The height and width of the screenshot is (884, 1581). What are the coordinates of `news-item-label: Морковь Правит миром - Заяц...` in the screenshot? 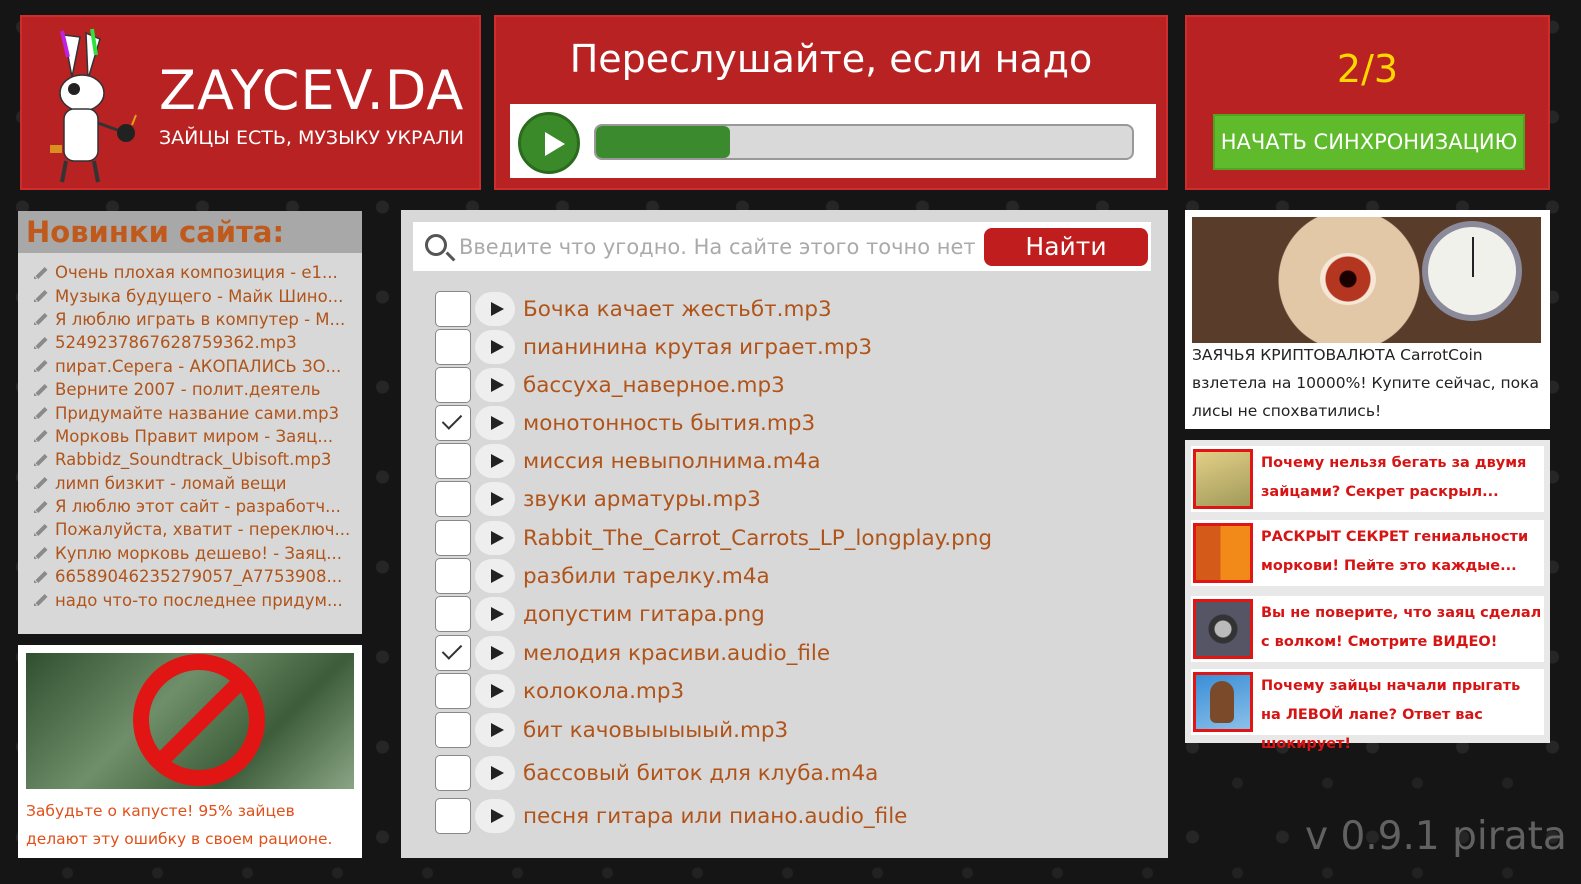 It's located at (194, 436).